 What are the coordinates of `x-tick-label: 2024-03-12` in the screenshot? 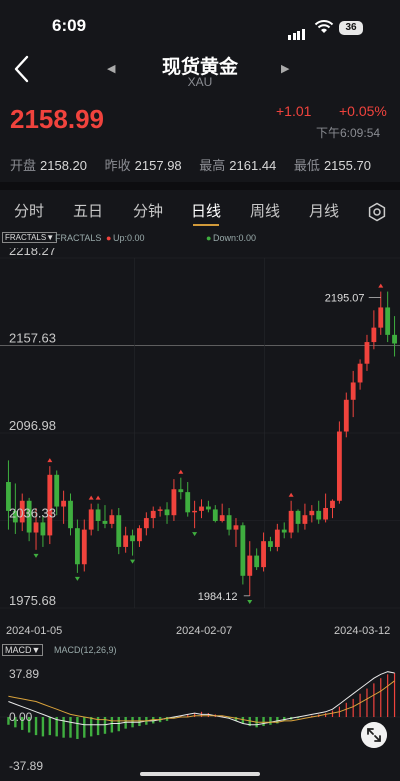 It's located at (362, 631).